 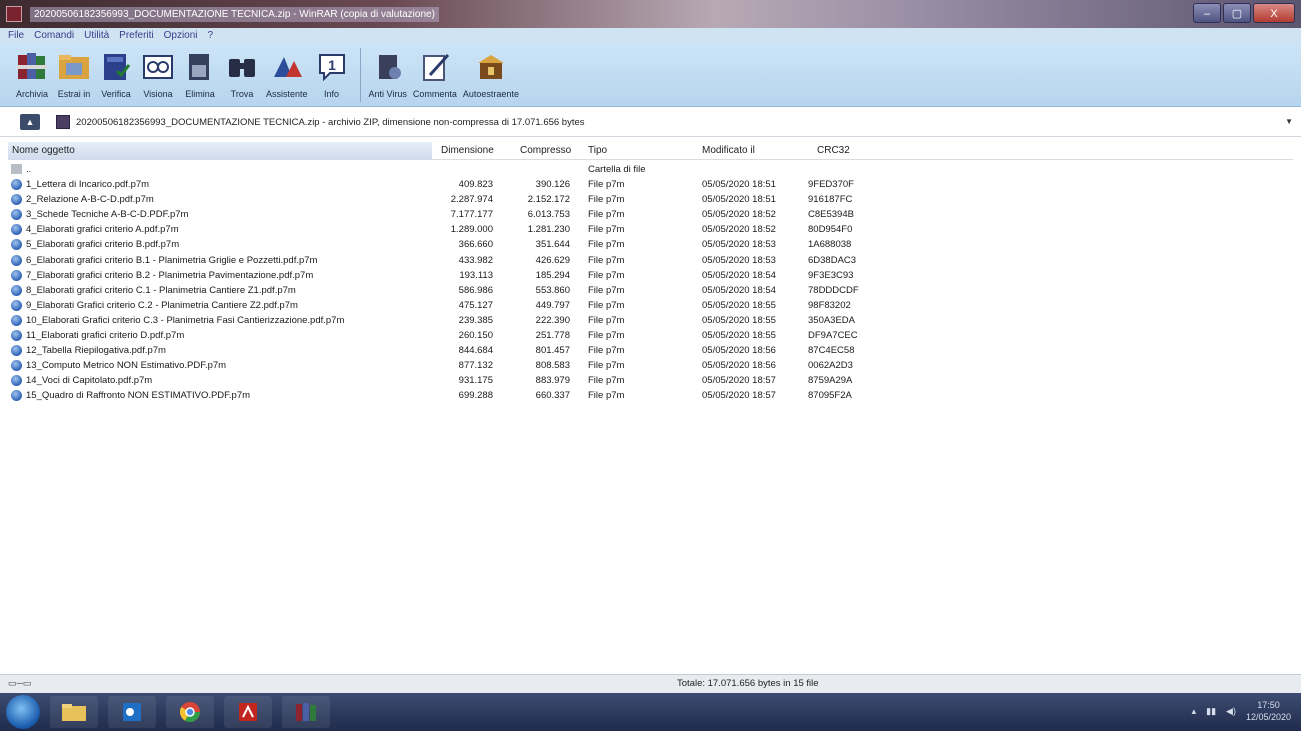 I want to click on chrome-icon, so click(x=190, y=712).